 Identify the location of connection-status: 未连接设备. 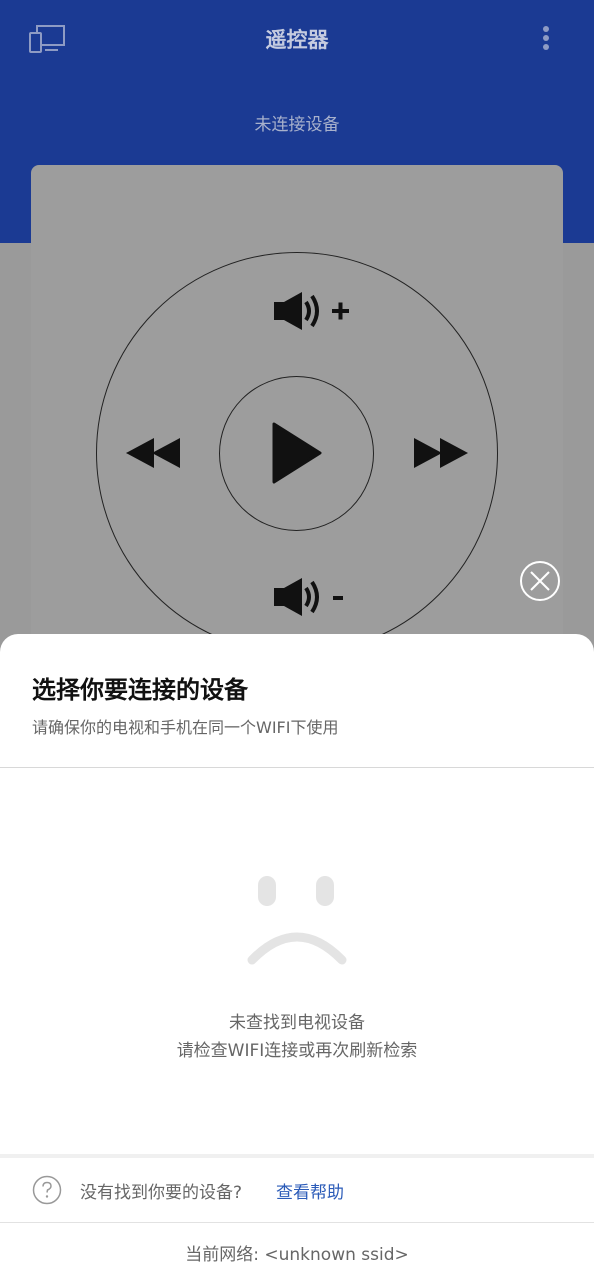
(297, 125).